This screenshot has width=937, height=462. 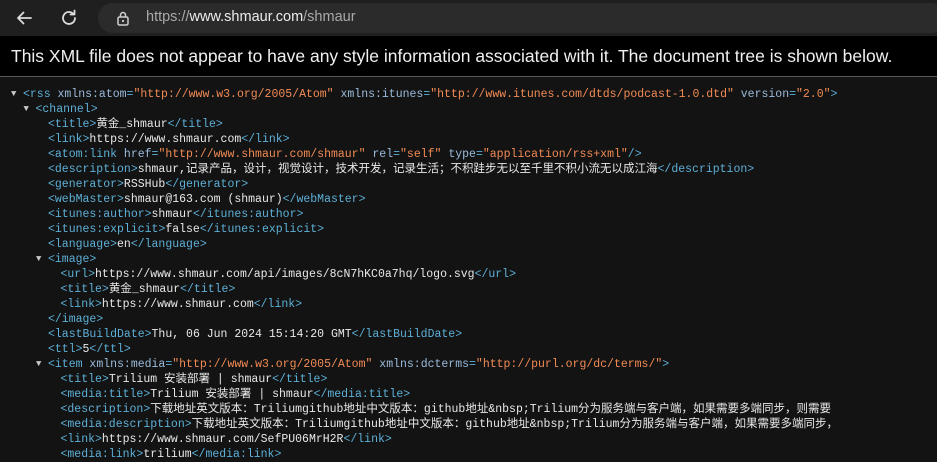 I want to click on xml-attr-name: xmlns:atom, so click(x=92, y=94).